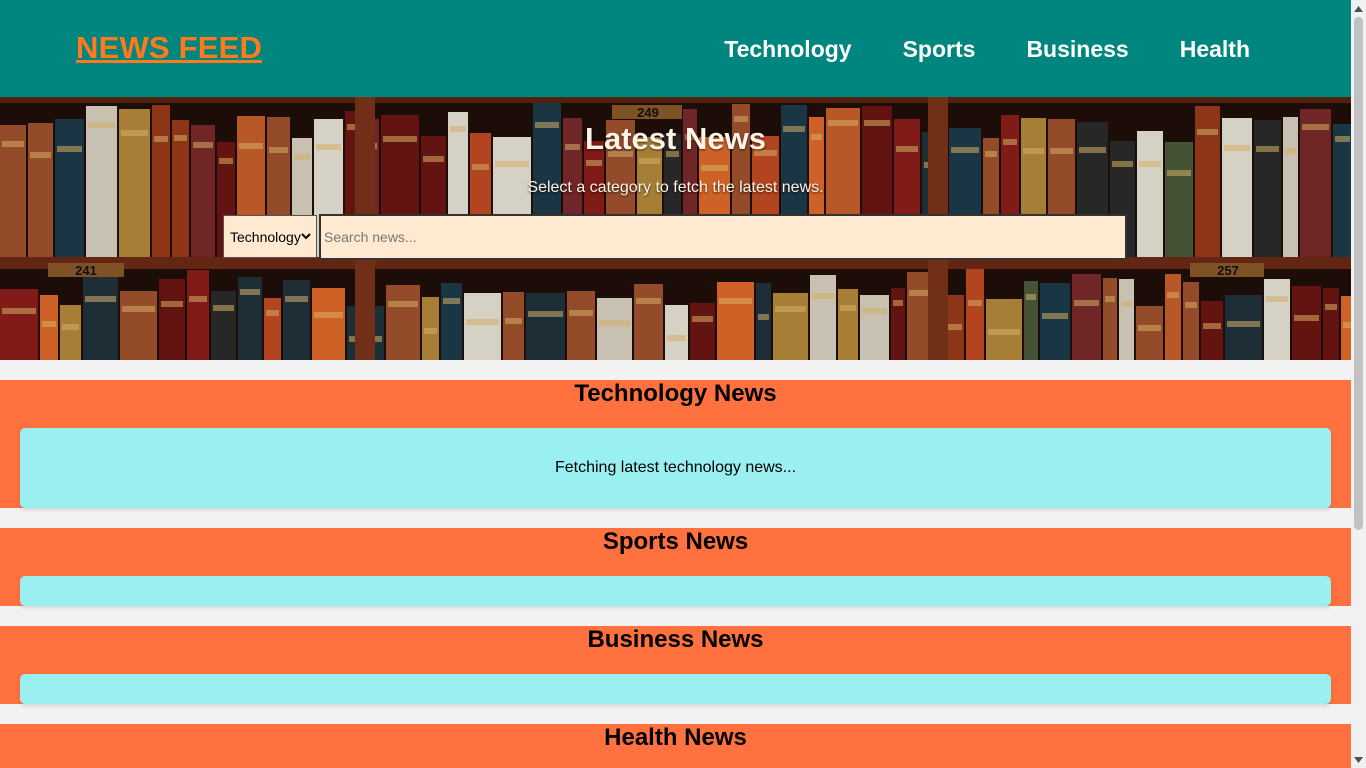 This screenshot has width=1366, height=768. I want to click on scroll-down-arrow-icon, so click(1358, 759).